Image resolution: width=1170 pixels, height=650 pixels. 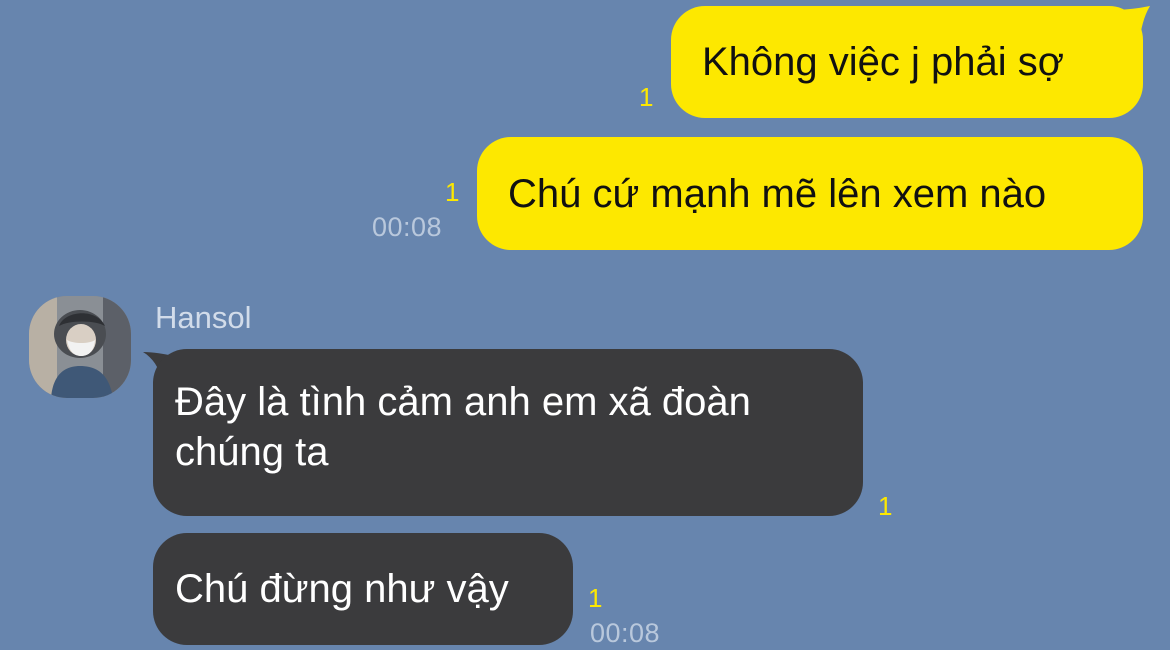 I want to click on message-text: Chú cứ mạnh mẽ lên xem nào, so click(x=777, y=194).